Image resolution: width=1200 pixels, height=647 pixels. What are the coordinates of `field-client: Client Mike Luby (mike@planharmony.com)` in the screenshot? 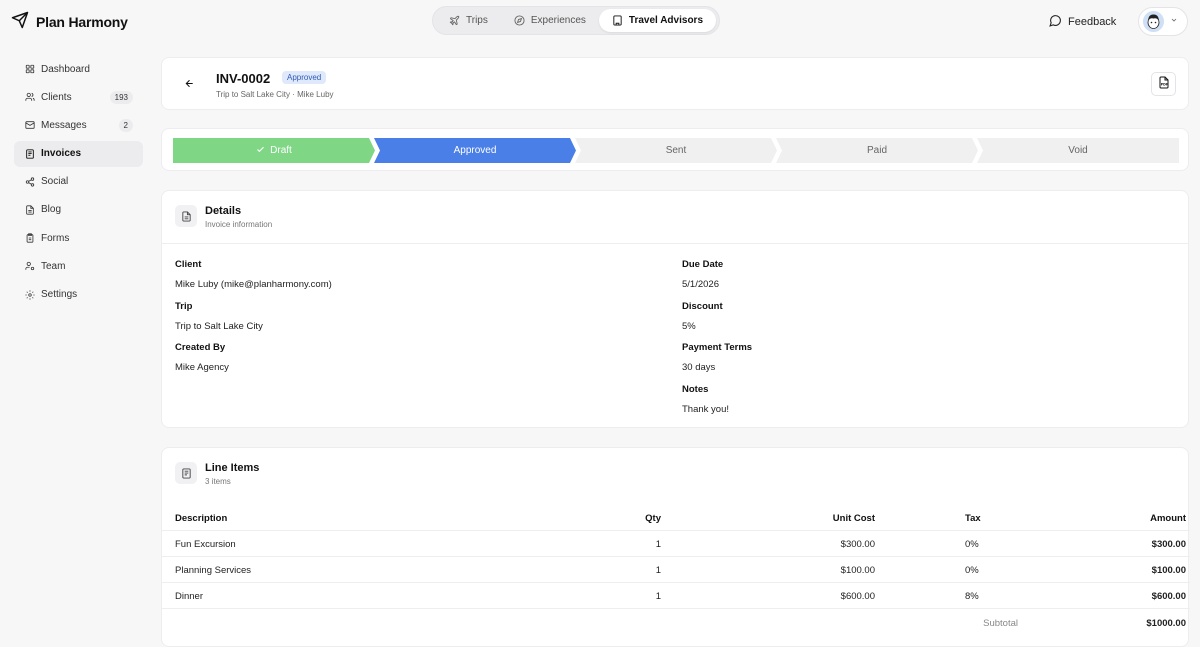 It's located at (253, 274).